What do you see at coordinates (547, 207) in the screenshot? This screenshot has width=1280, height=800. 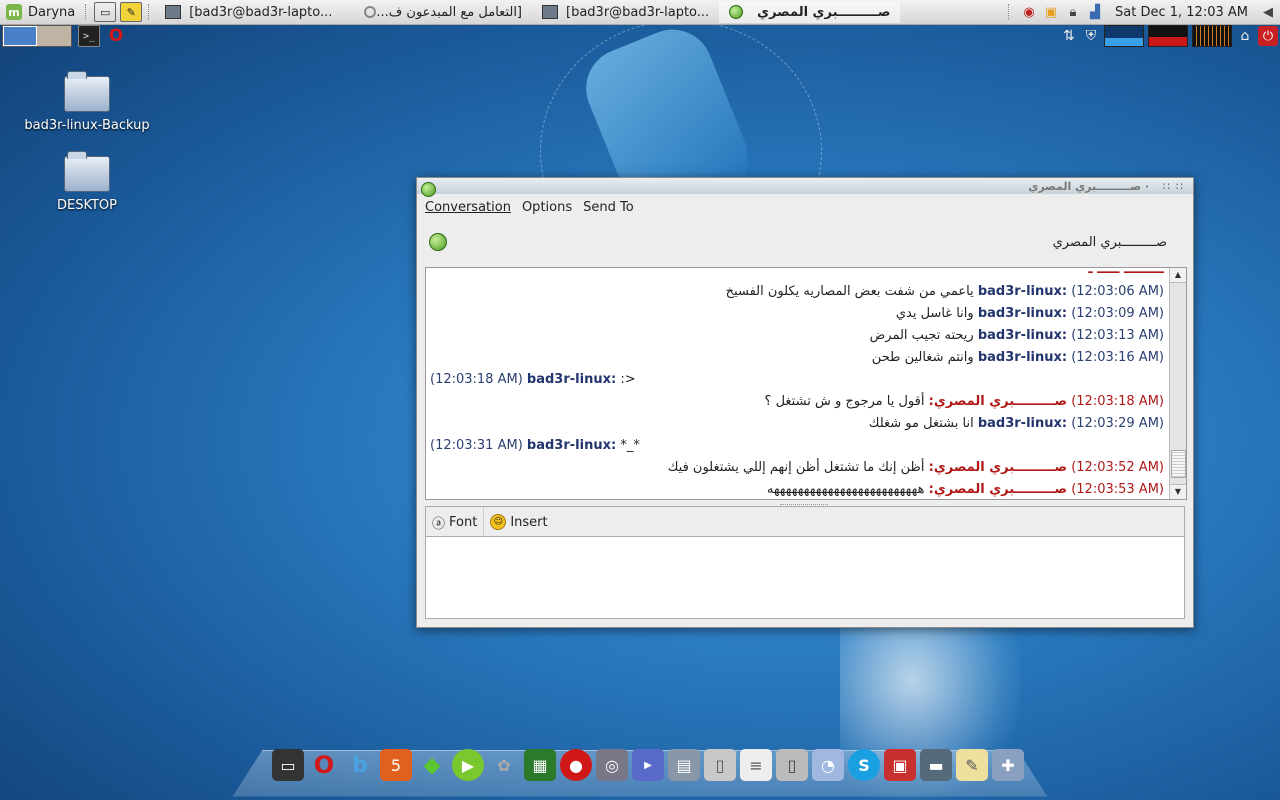 I see `menu-options: Options` at bounding box center [547, 207].